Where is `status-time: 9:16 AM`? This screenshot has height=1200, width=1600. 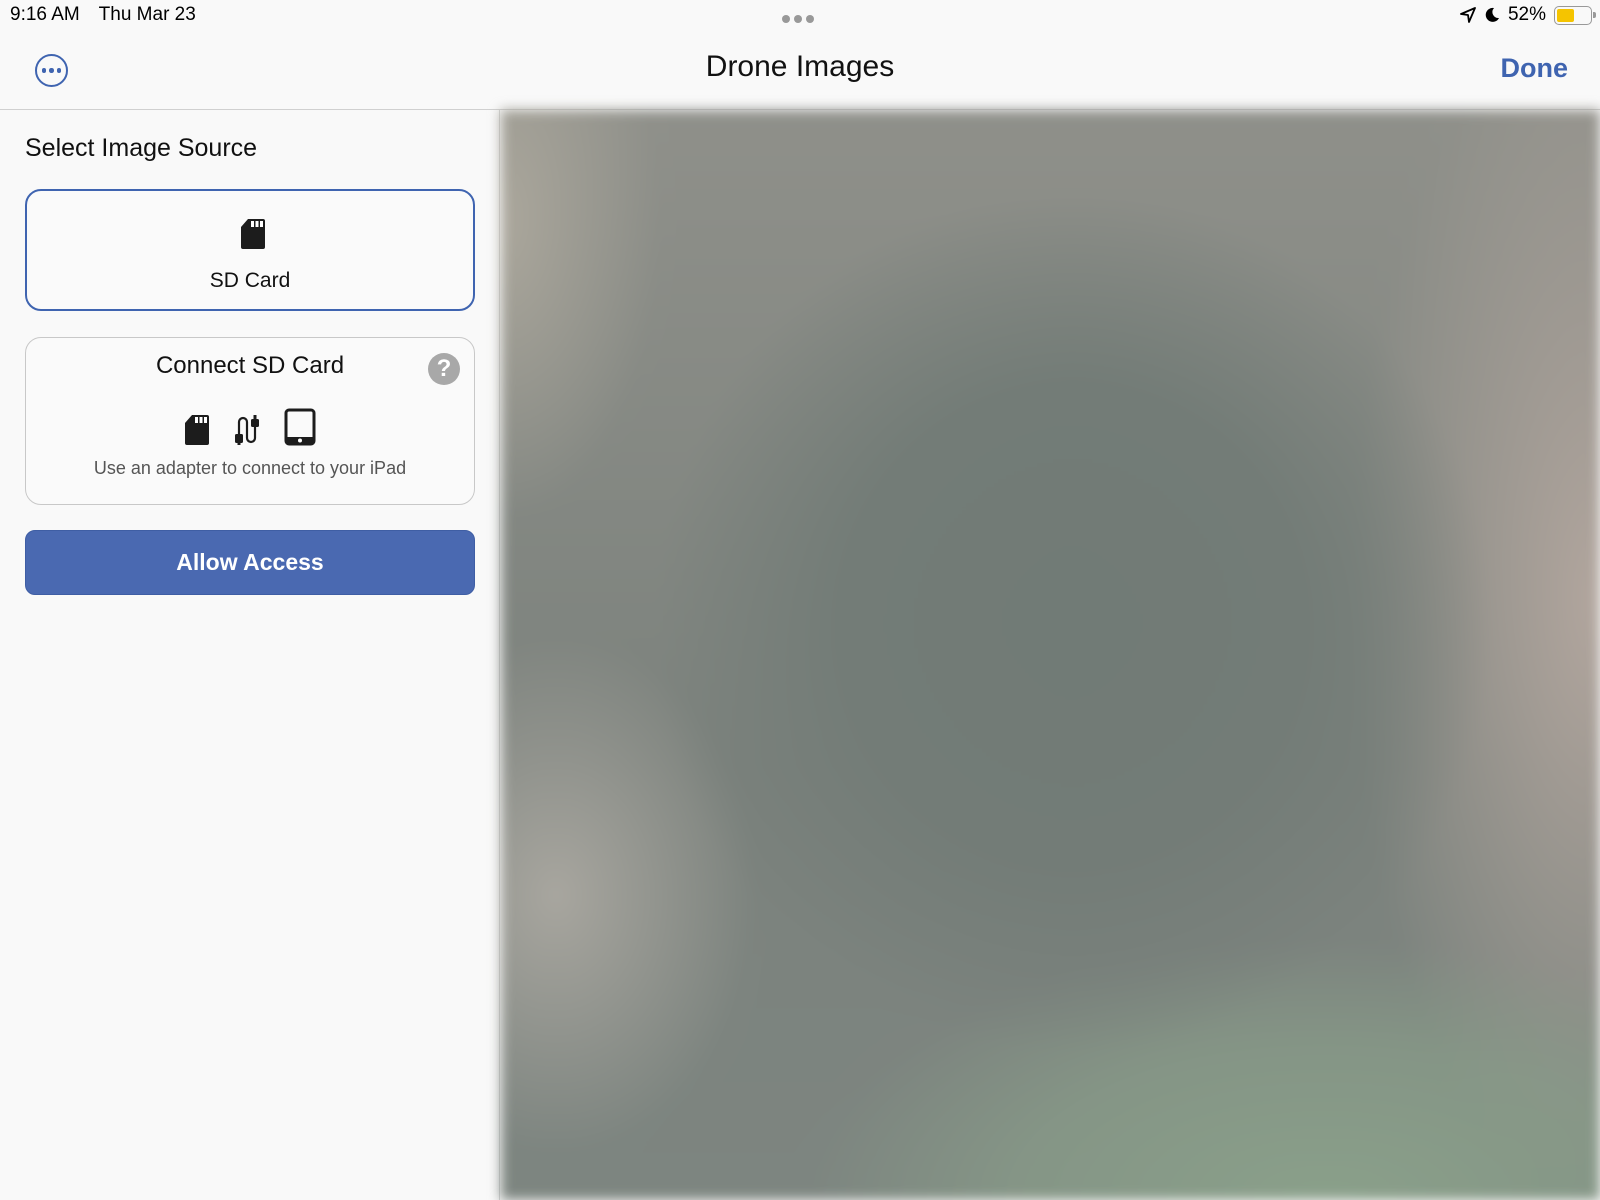
status-time: 9:16 AM is located at coordinates (45, 14).